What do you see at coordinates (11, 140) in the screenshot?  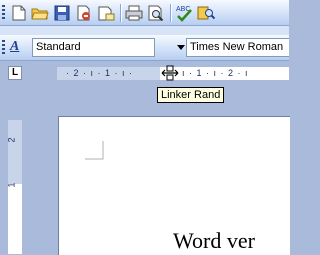 I see `vertical-ruler-label: 2` at bounding box center [11, 140].